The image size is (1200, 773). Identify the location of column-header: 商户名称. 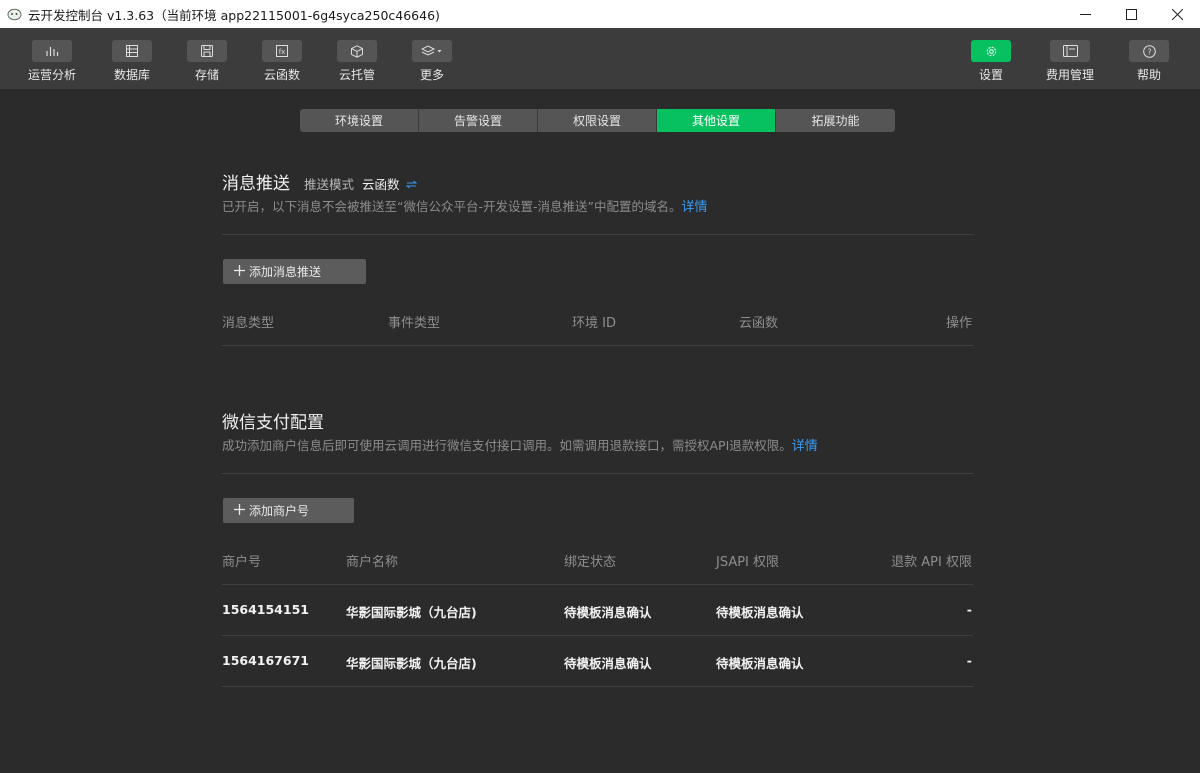
(372, 562).